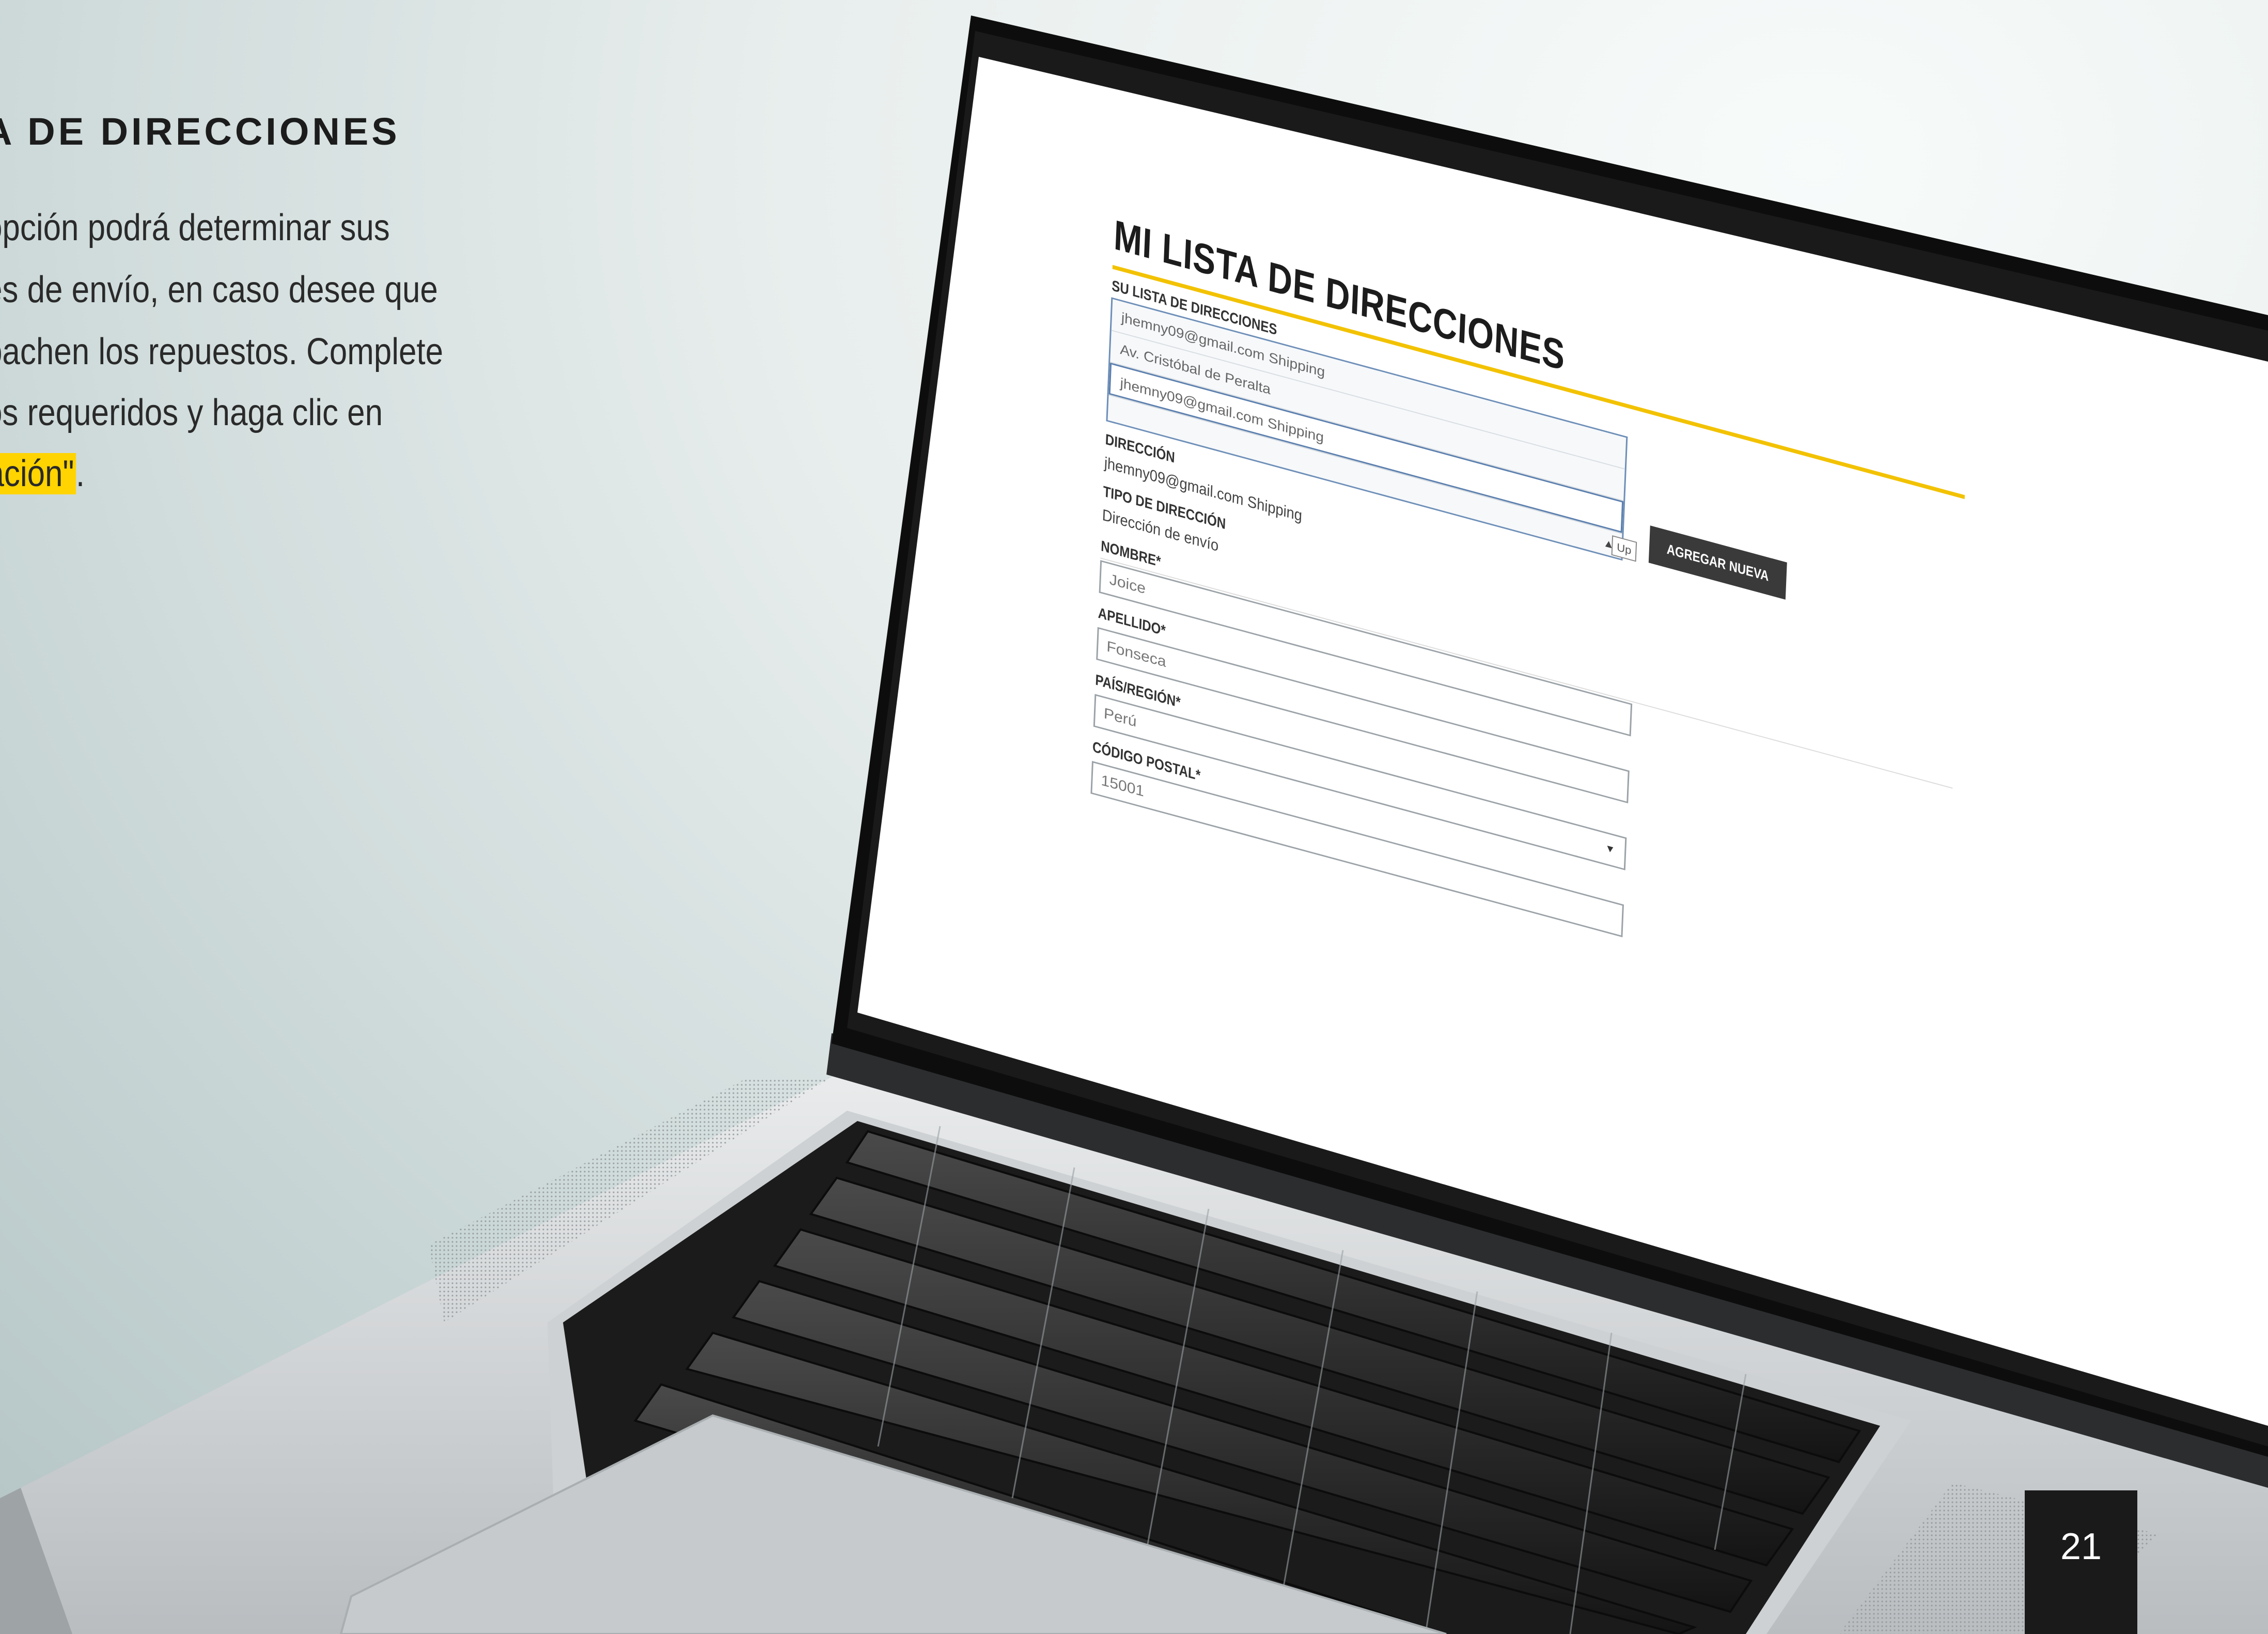  I want to click on chevron-down-icon: ▼, so click(1610, 850).